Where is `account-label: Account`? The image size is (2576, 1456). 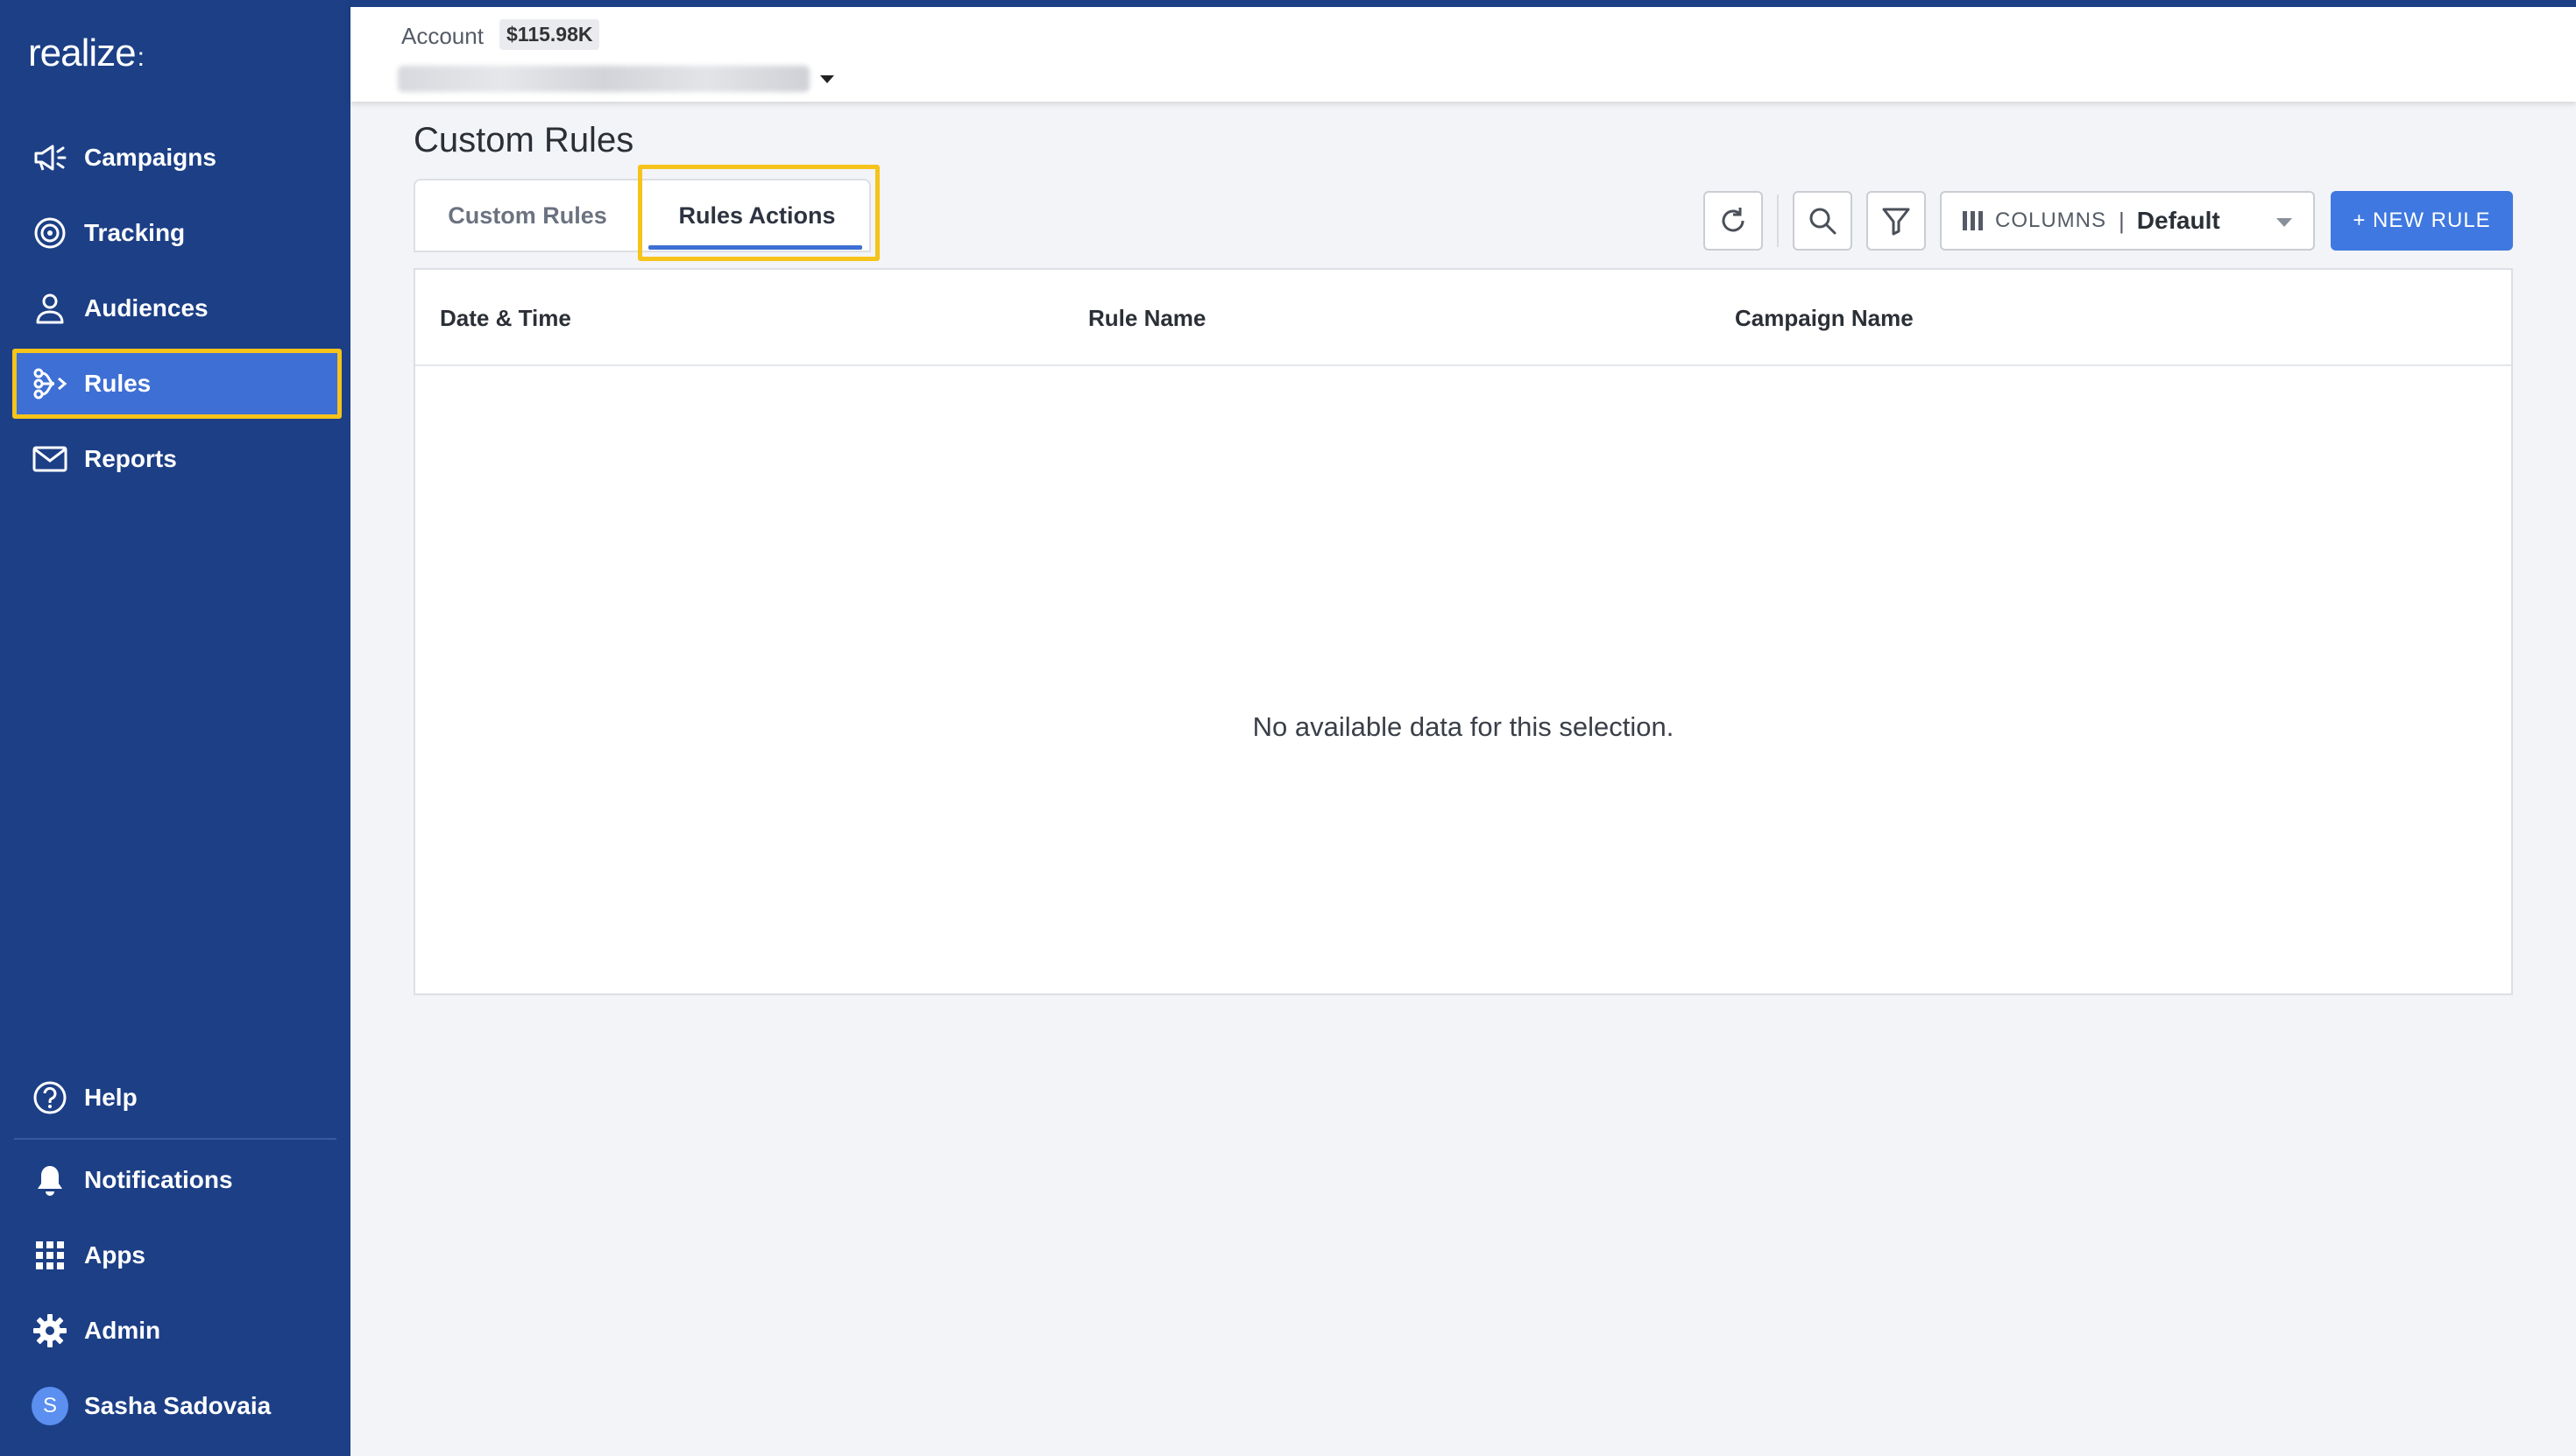
account-label: Account is located at coordinates (442, 36).